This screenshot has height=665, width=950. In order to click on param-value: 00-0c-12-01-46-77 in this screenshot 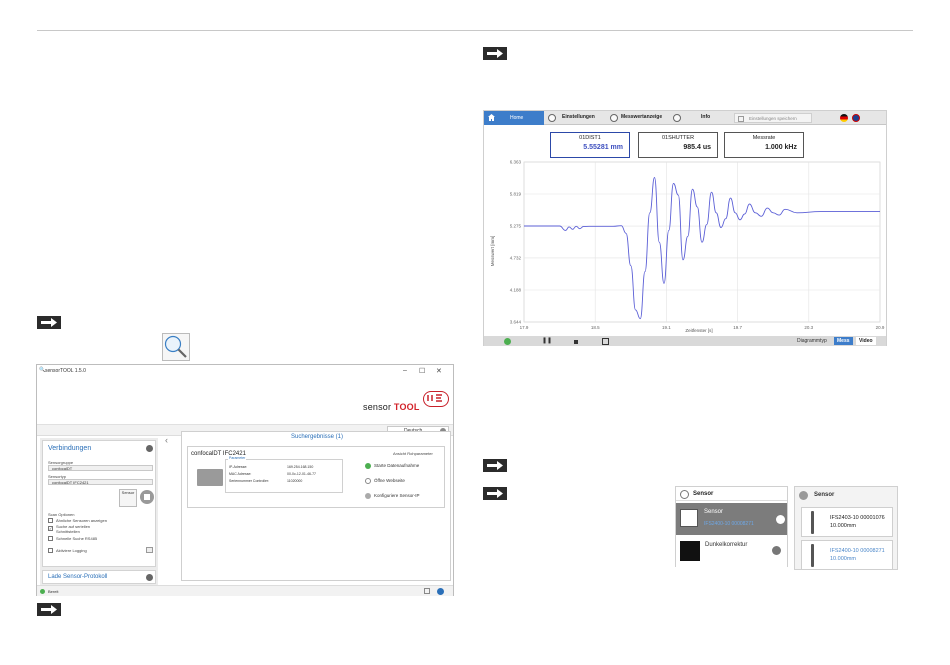, I will do `click(301, 474)`.